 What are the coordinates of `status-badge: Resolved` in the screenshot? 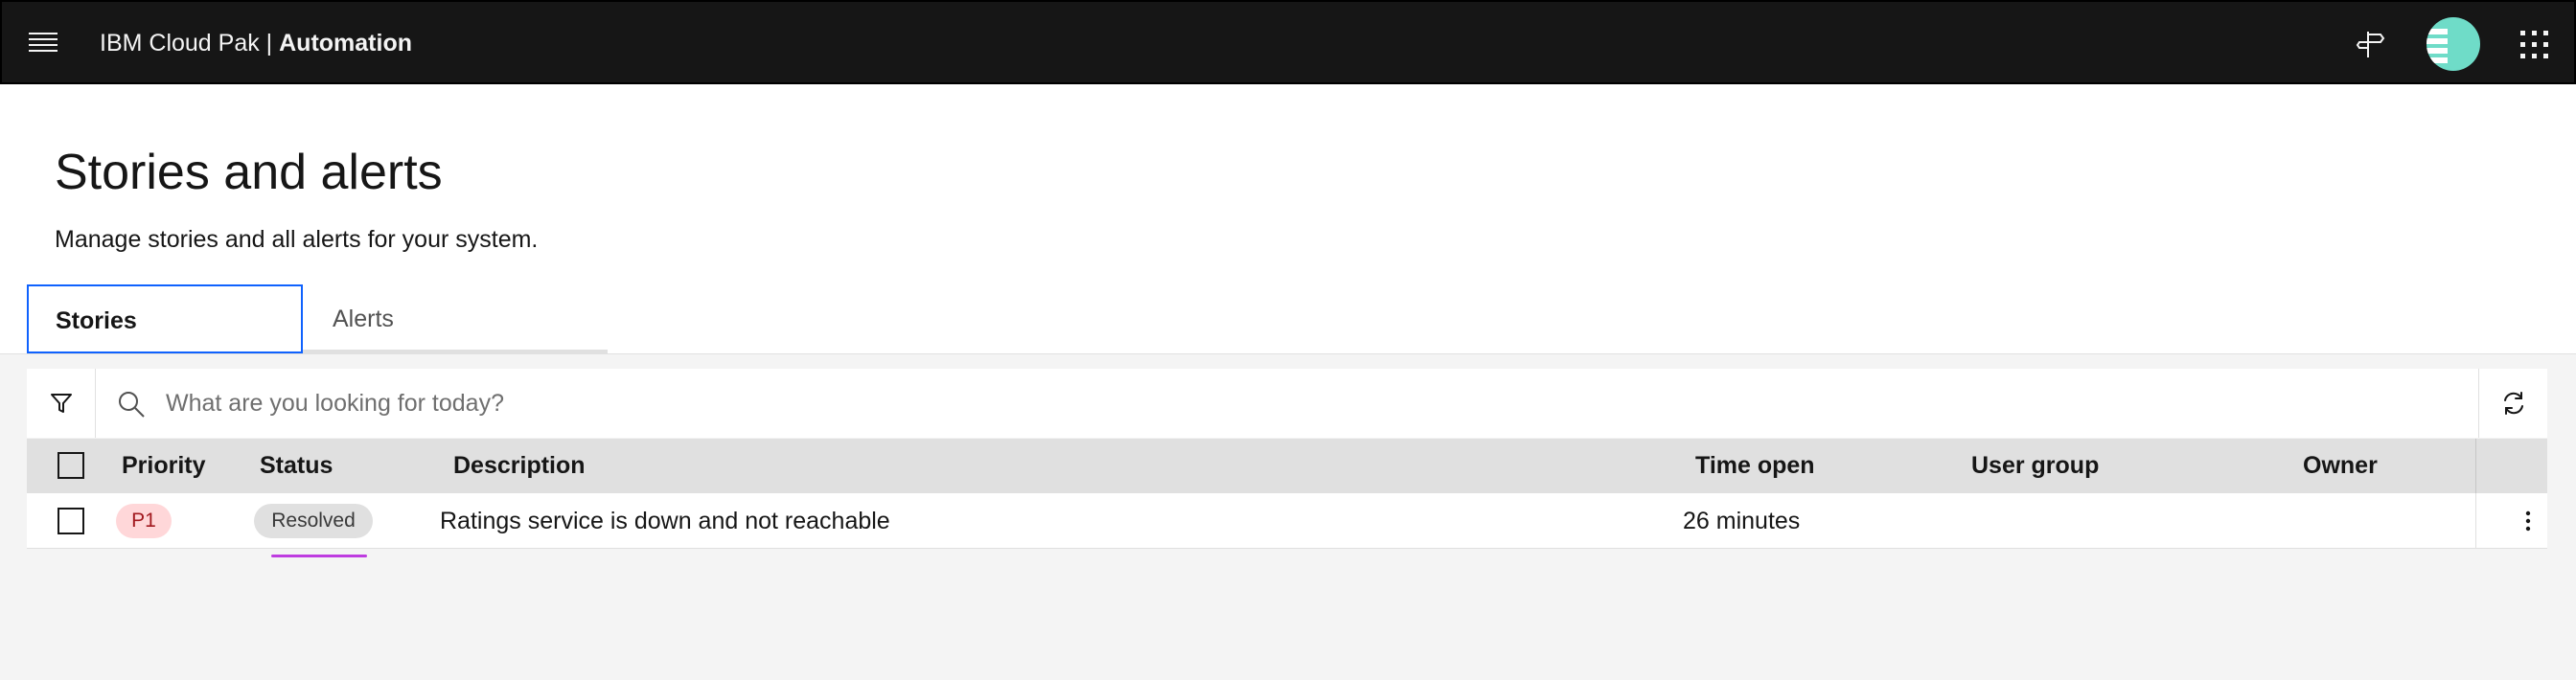 It's located at (313, 521).